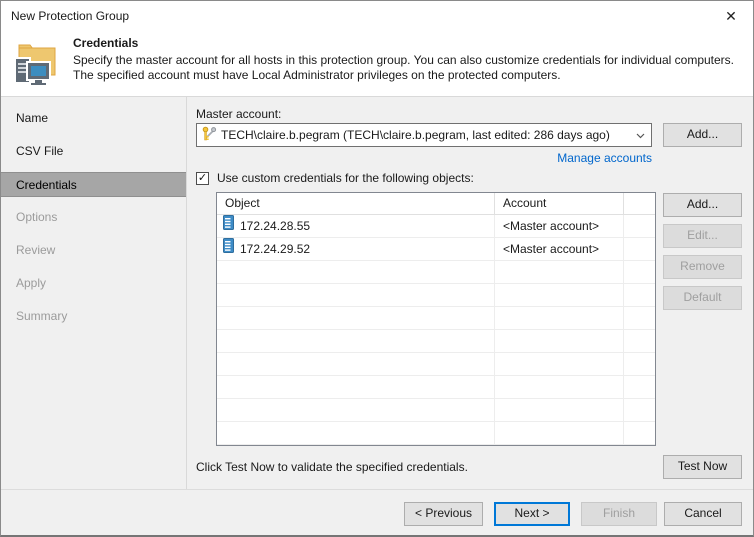  What do you see at coordinates (209, 135) in the screenshot?
I see `keys-icon` at bounding box center [209, 135].